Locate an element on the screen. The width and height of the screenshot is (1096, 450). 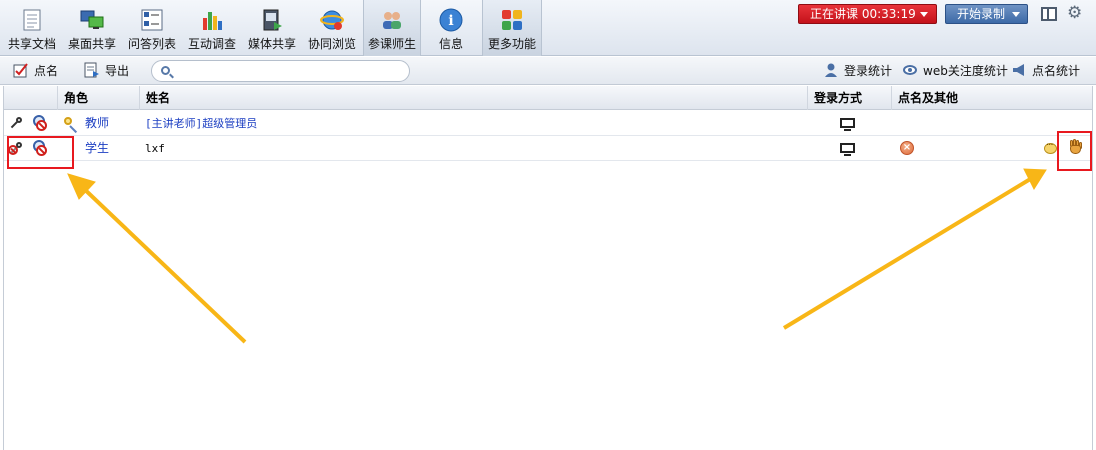
media-share-label: 媒体共享 is located at coordinates (271, 44).